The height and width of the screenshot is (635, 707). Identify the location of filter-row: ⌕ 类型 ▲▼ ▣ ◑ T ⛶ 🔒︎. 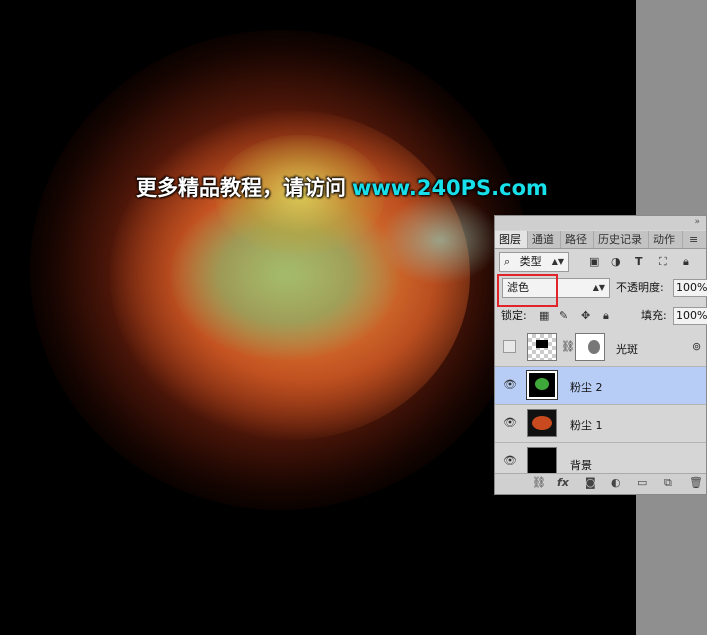
(600, 262).